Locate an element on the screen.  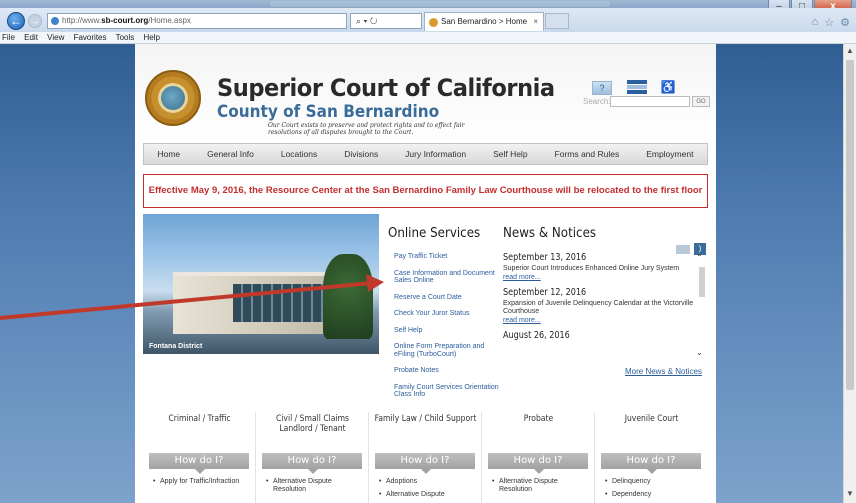
online-service-link: Pay Traffic Ticket is located at coordinates (449, 257).